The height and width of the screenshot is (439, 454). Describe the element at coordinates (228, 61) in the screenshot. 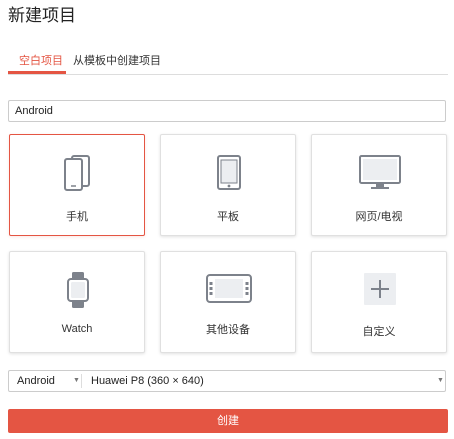

I see `tab-bar: 空白项目 从模板中创建项目` at that location.